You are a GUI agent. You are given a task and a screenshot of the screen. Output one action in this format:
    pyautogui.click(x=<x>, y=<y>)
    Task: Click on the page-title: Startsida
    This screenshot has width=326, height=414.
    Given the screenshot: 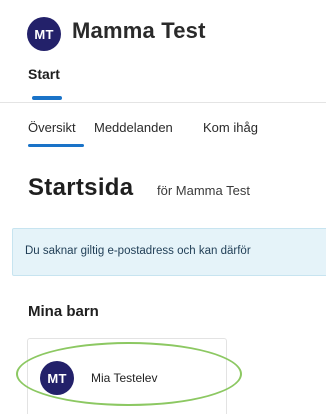 What is the action you would take?
    pyautogui.click(x=81, y=187)
    